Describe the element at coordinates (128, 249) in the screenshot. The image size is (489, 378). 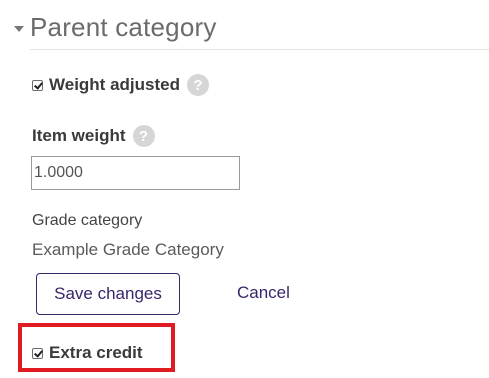
I see `grade-category-value: Example Grade Category` at that location.